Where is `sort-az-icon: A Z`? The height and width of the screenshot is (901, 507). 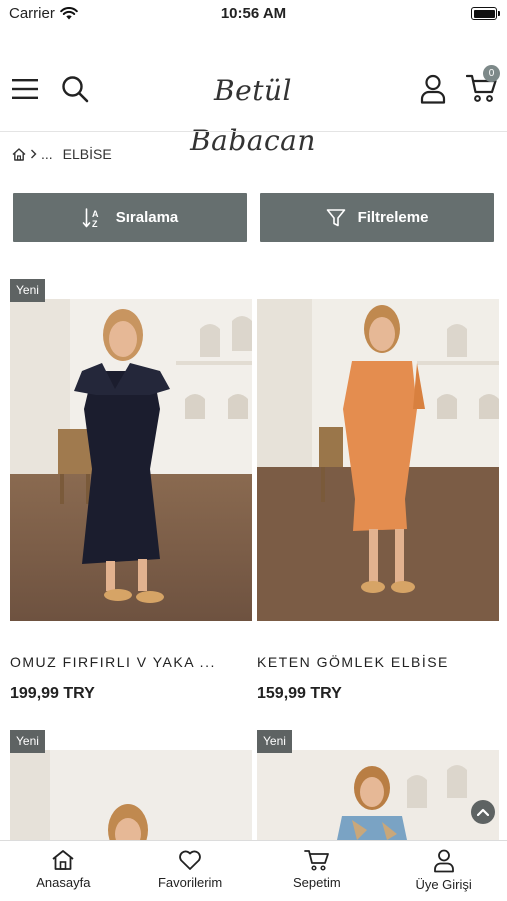
sort-az-icon: A Z is located at coordinates (90, 218).